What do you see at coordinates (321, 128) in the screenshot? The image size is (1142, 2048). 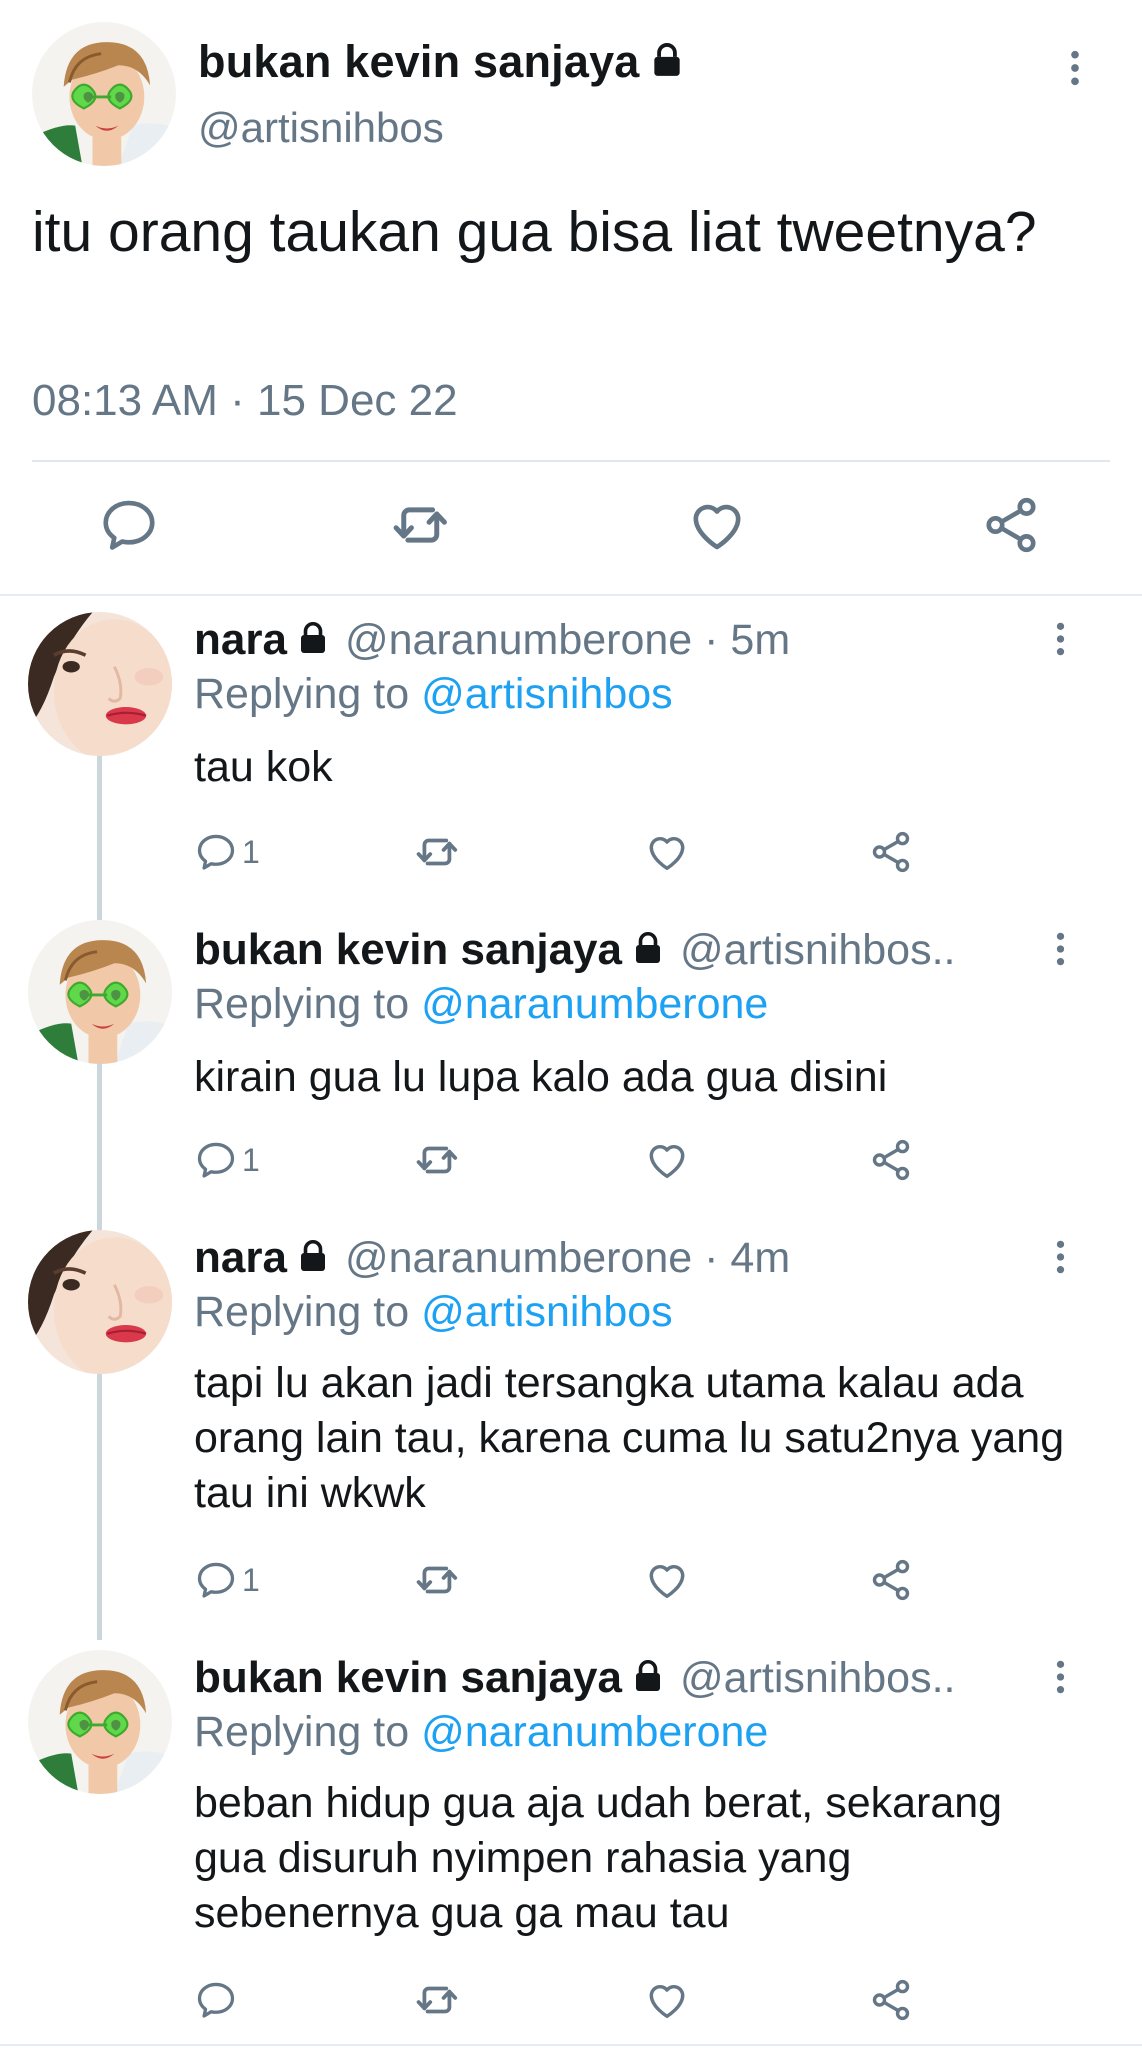 I see `handle: @artisnihbos` at bounding box center [321, 128].